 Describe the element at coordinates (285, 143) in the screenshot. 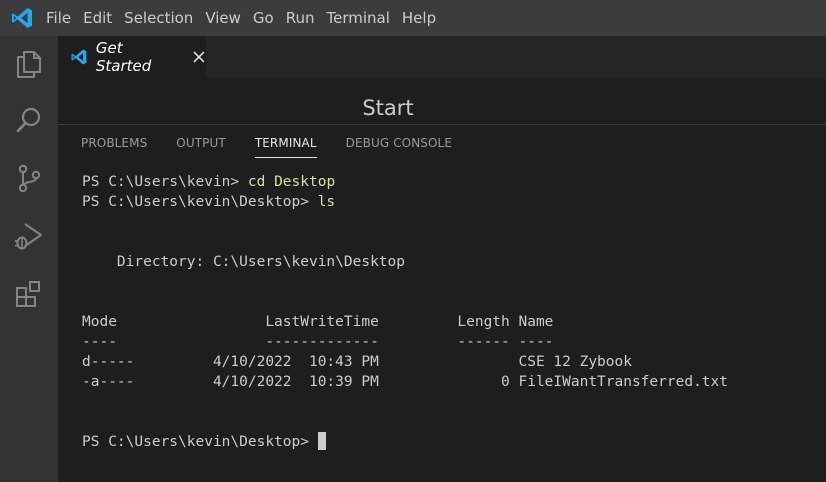

I see `tab-terminal: TERMINAL` at that location.